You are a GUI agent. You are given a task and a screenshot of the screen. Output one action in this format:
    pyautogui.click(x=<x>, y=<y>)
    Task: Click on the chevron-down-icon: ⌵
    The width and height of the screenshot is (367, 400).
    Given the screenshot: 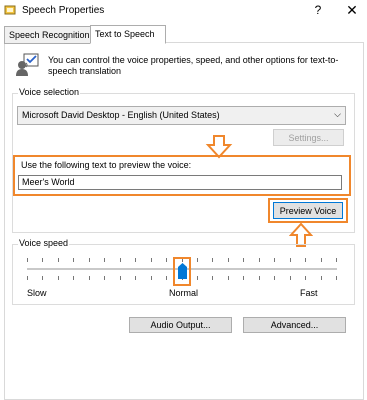 What is the action you would take?
    pyautogui.click(x=337, y=114)
    